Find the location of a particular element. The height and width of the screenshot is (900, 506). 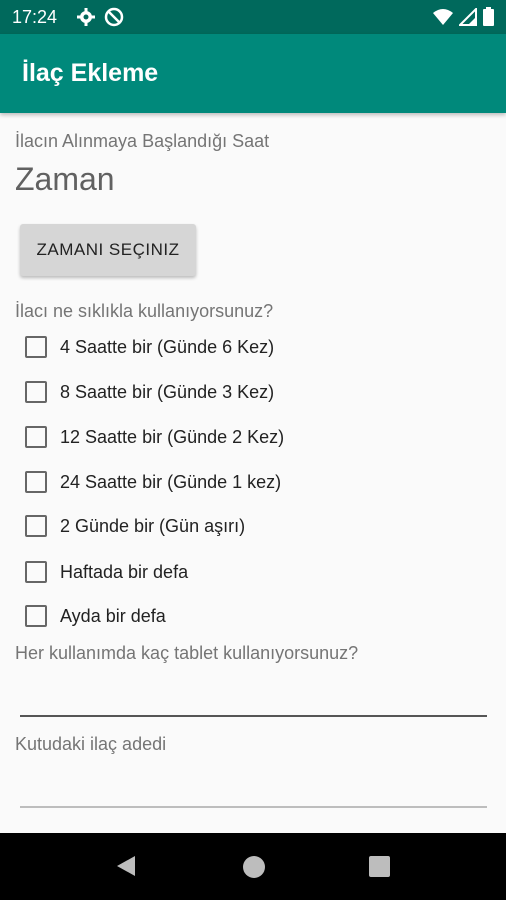

frequency-option-2days: 2 Günde bir (Gün aşırı) is located at coordinates (135, 526).